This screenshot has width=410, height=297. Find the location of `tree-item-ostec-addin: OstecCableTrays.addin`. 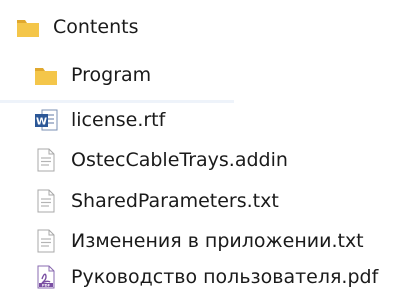

tree-item-ostec-addin: OstecCableTrays.addin is located at coordinates (160, 160).